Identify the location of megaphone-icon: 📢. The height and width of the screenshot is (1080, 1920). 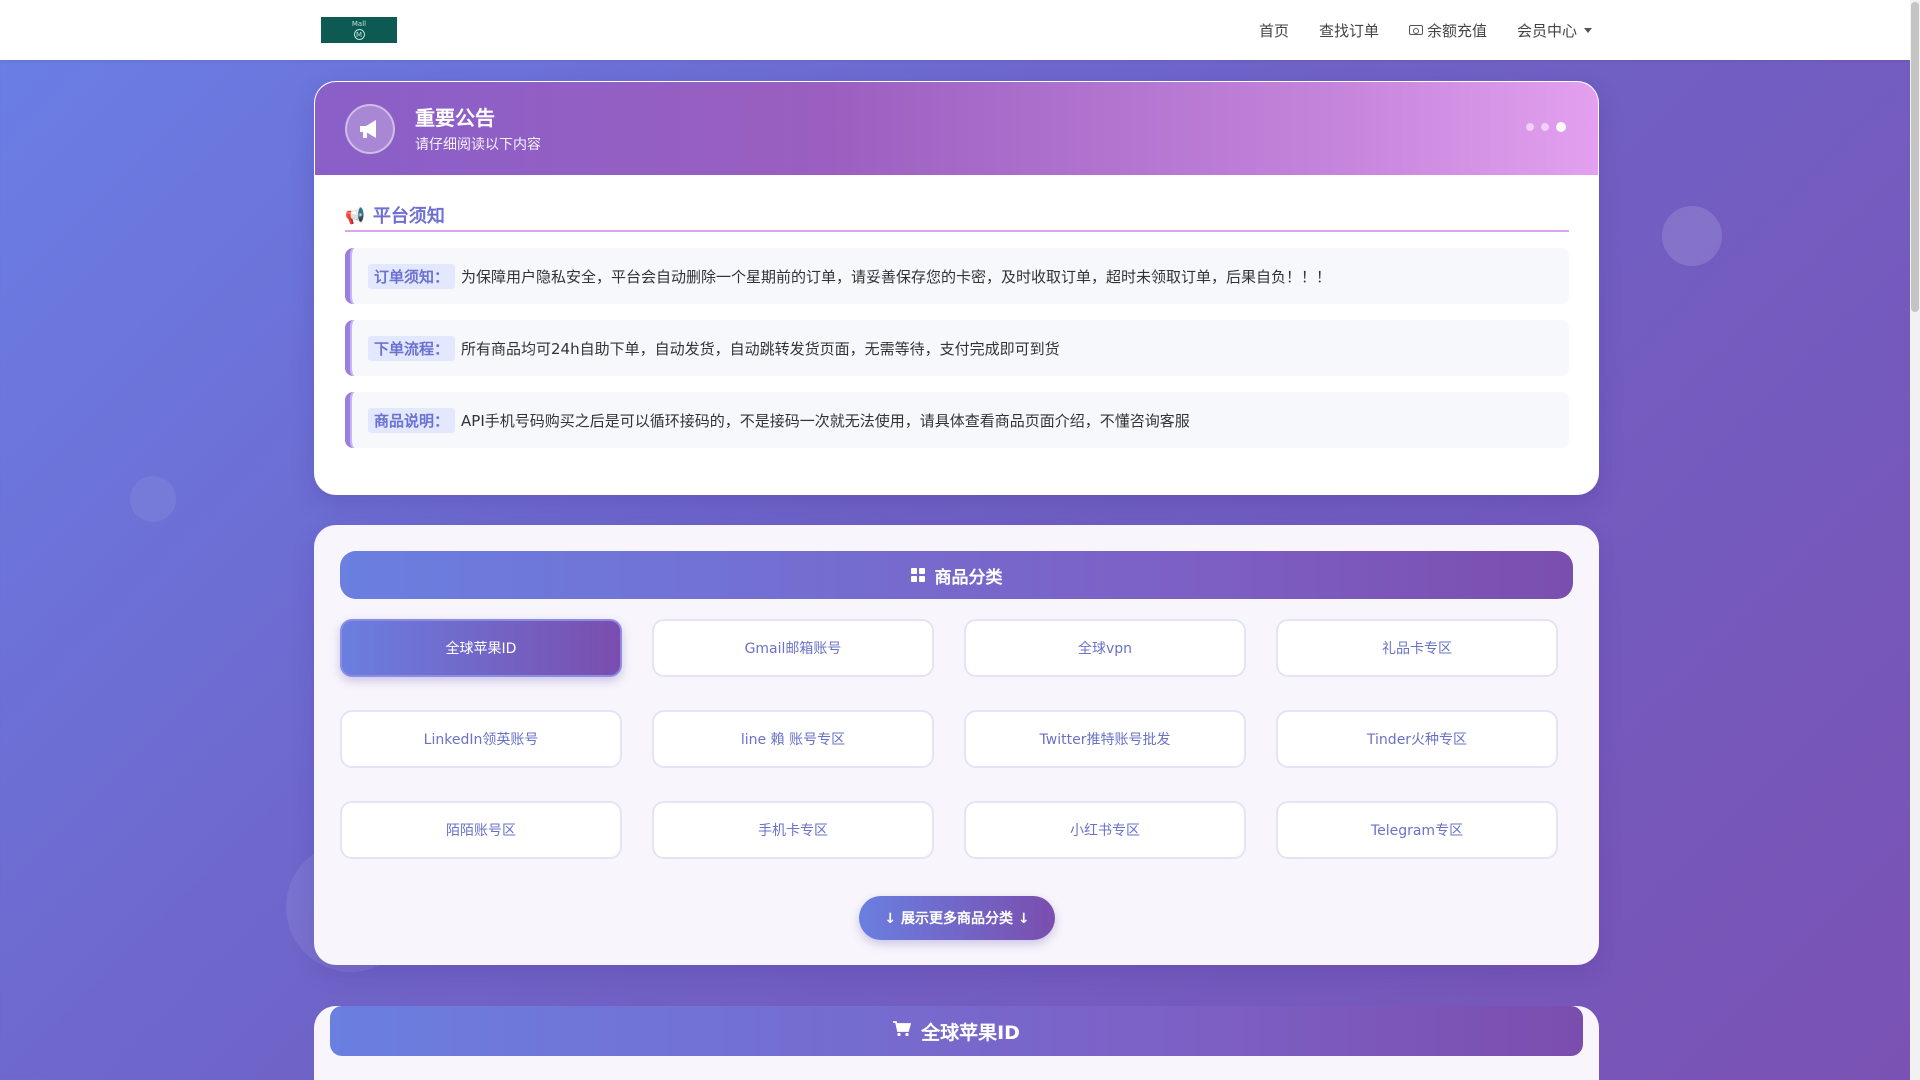
(355, 215).